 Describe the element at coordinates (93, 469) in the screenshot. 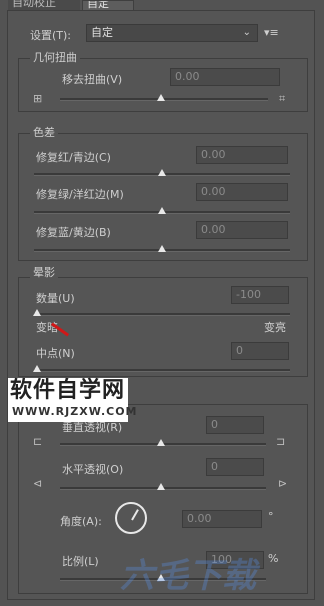

I see `horizontal-perspective-label: 水平透视(O)` at that location.